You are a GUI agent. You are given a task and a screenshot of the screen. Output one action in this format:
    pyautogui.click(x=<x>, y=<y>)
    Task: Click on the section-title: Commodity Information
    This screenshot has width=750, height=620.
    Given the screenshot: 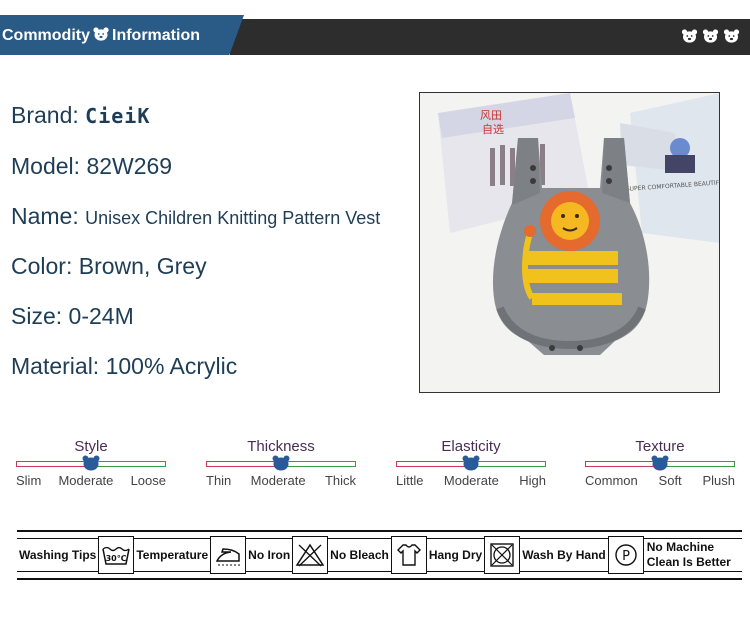 What is the action you would take?
    pyautogui.click(x=101, y=36)
    